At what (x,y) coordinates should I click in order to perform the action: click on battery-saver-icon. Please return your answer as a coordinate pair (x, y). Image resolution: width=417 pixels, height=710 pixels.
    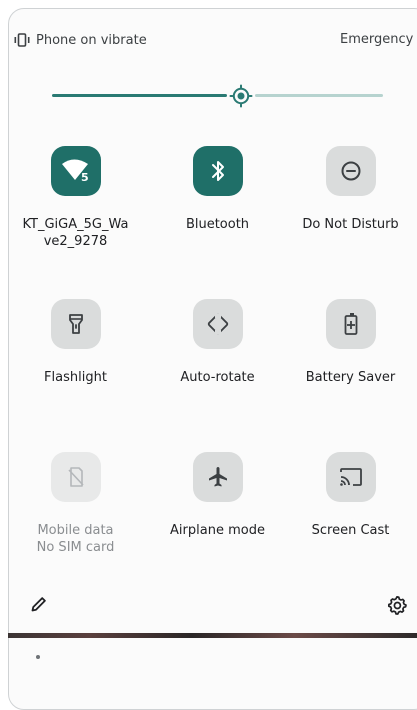
    Looking at the image, I should click on (350, 324).